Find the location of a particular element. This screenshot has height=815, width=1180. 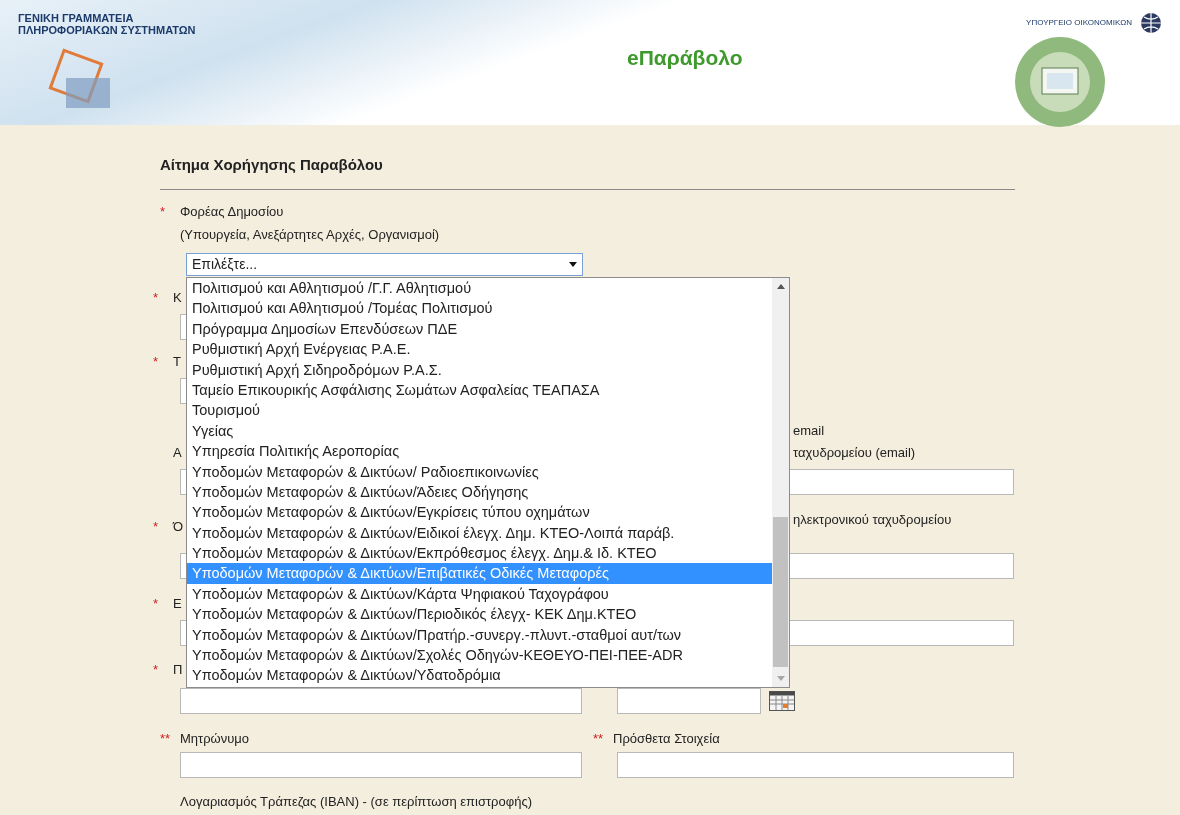

calendar-icon is located at coordinates (782, 701).